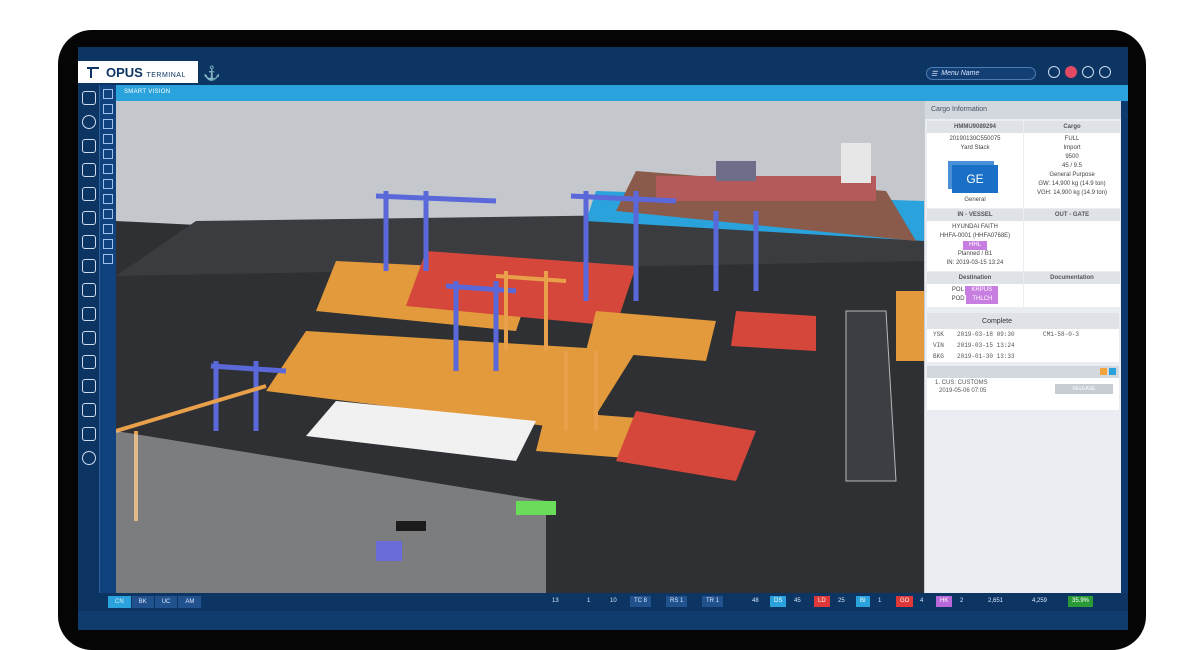 The image size is (1200, 650). What do you see at coordinates (108, 94) in the screenshot?
I see `tool-search-icon` at bounding box center [108, 94].